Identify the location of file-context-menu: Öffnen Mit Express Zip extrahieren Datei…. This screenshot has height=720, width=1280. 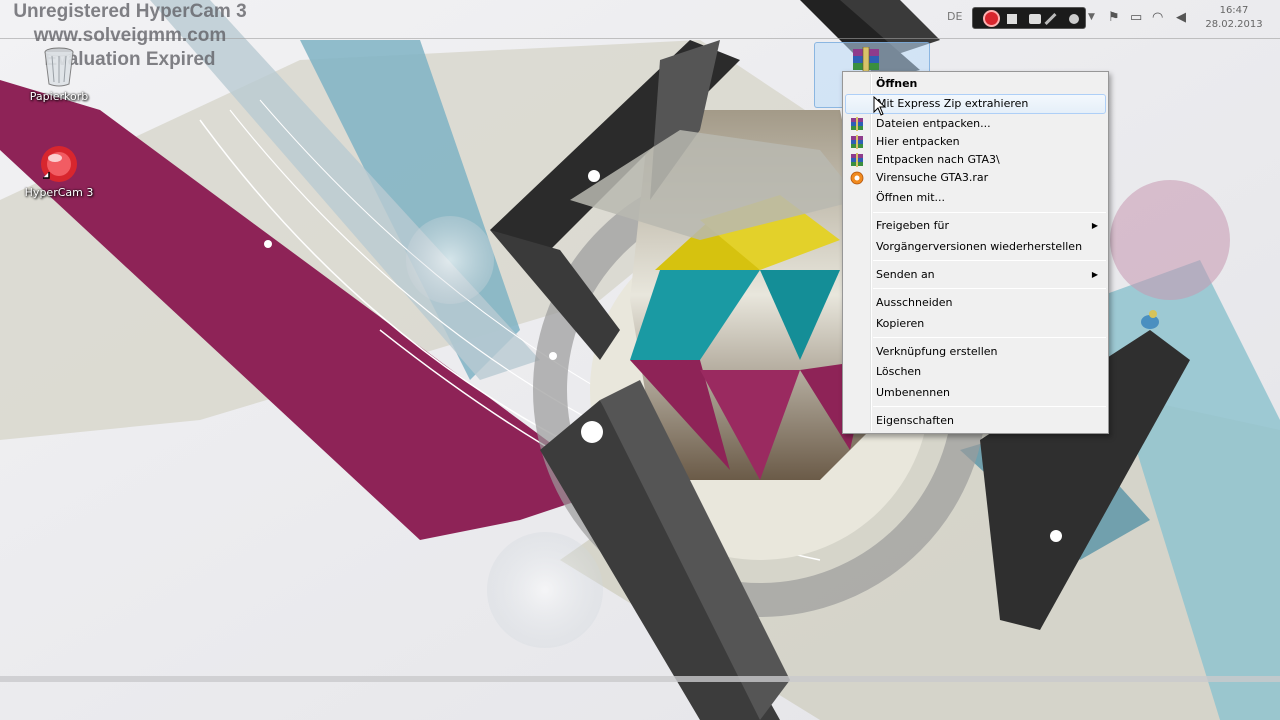
(975, 252).